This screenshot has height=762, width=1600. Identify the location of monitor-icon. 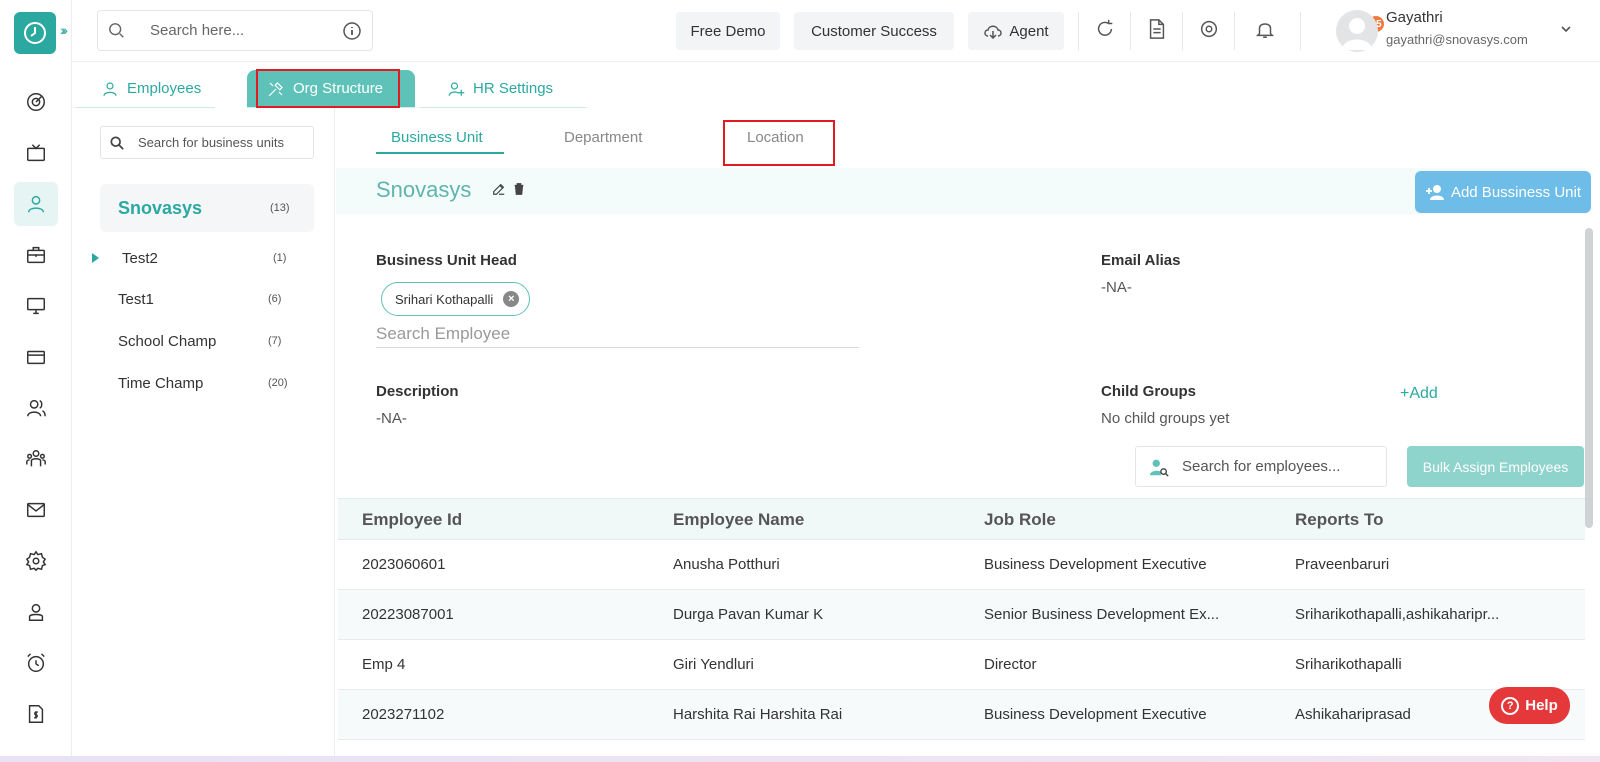
(36, 306).